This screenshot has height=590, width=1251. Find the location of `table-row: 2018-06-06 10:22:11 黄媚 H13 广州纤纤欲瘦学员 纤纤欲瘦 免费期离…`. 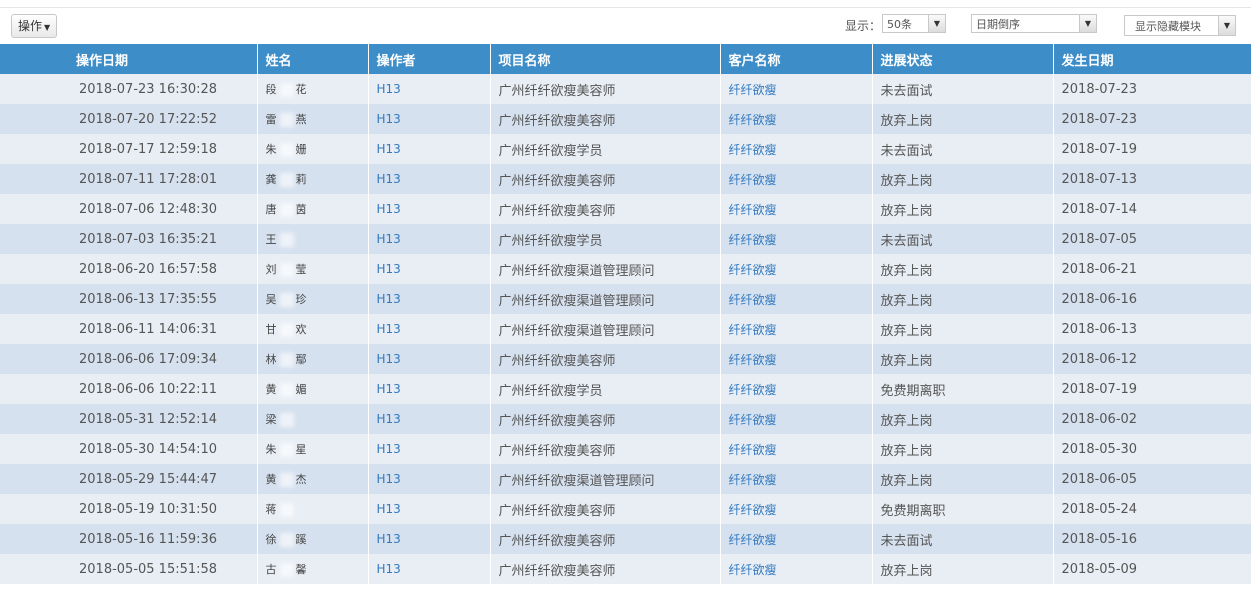

table-row: 2018-06-06 10:22:11 黄媚 H13 广州纤纤欲瘦学员 纤纤欲瘦 免费期离… is located at coordinates (625, 389).